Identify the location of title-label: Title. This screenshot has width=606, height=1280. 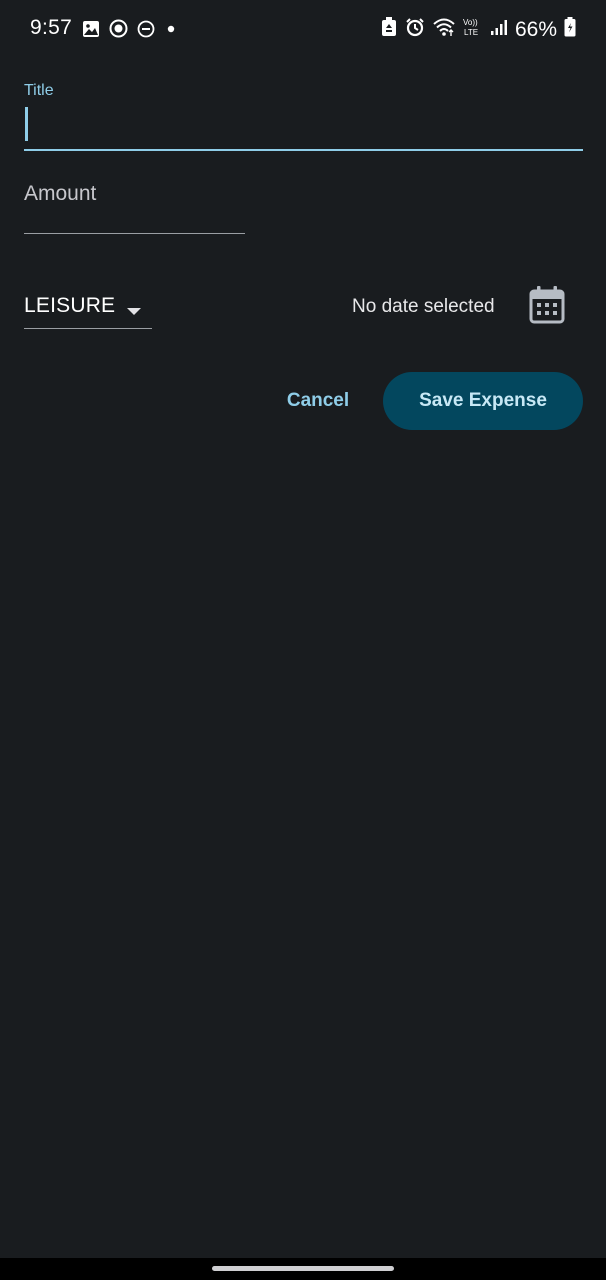
(39, 90).